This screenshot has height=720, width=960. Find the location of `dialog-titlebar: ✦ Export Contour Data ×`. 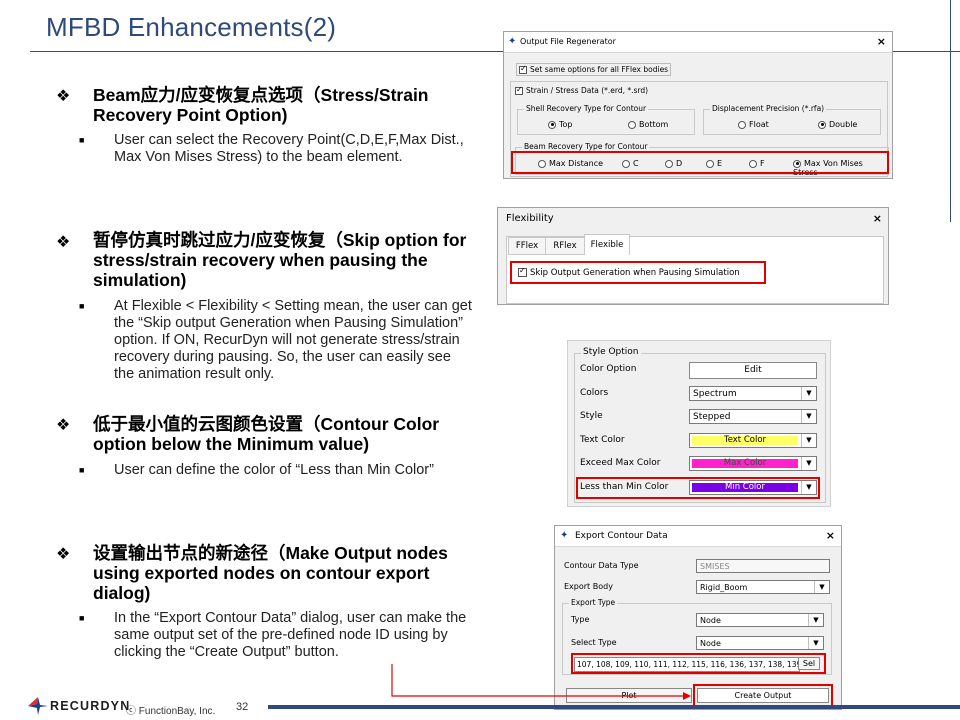

dialog-titlebar: ✦ Export Contour Data × is located at coordinates (698, 536).